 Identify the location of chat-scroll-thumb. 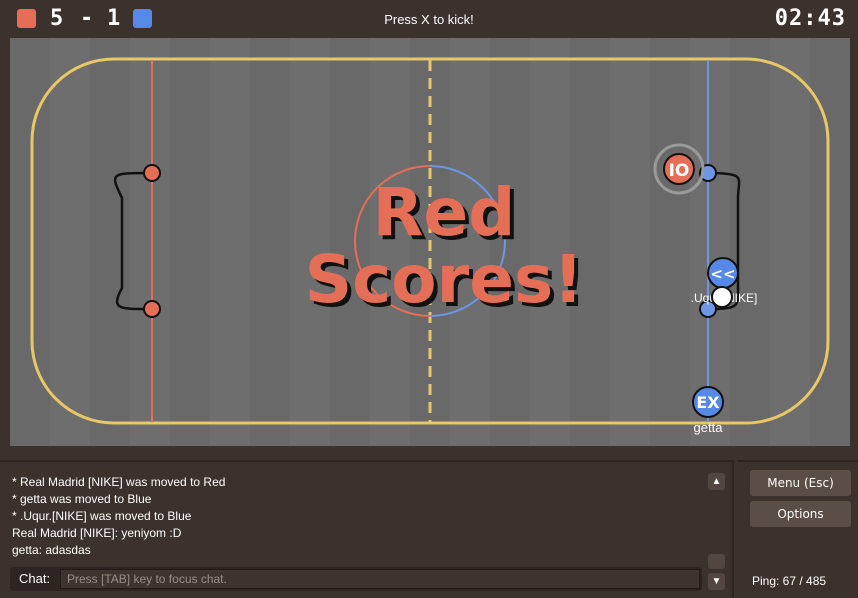
(716, 561).